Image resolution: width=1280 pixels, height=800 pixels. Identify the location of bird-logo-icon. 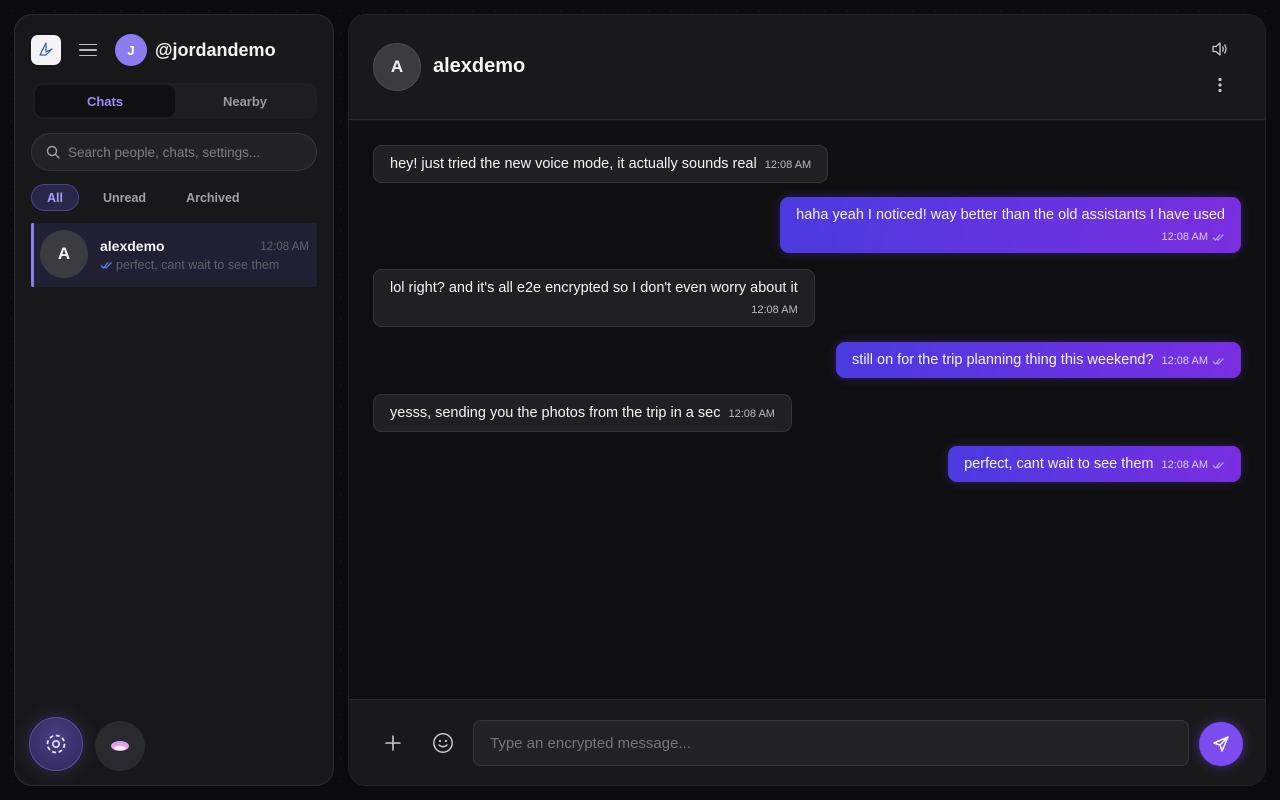
(46, 49).